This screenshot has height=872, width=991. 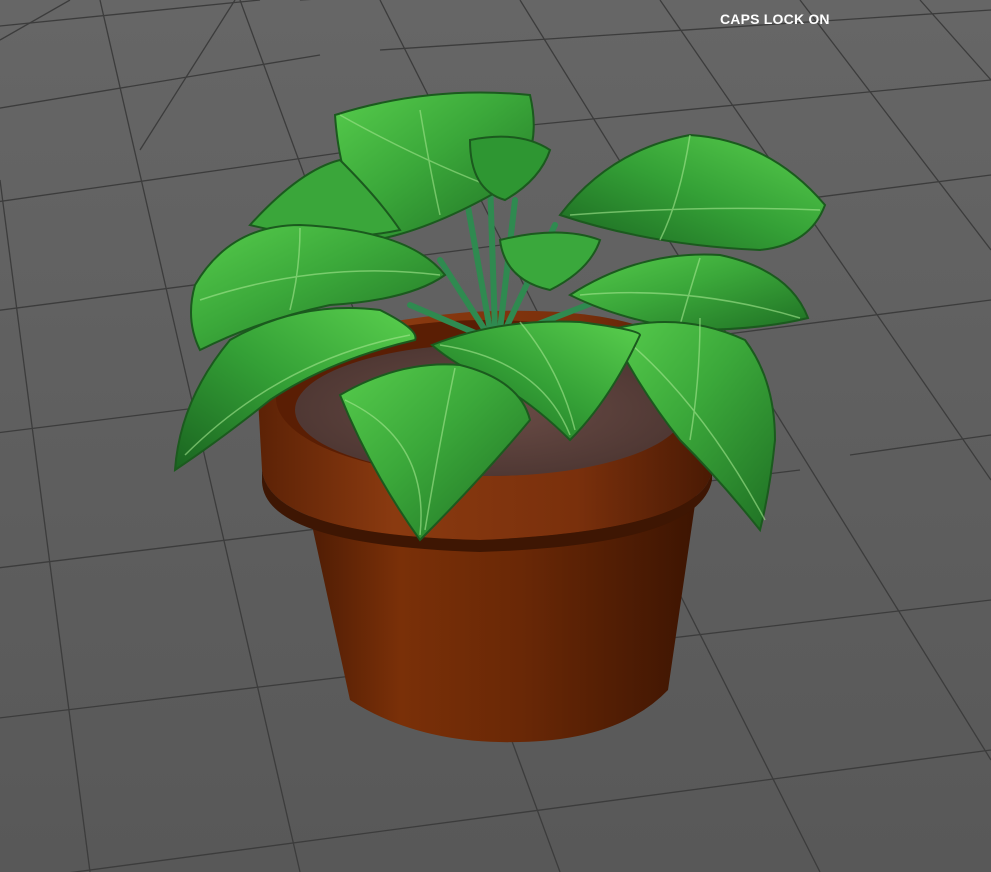 I want to click on caps-lock-indicator: CAPS LOCK ON, so click(x=775, y=19).